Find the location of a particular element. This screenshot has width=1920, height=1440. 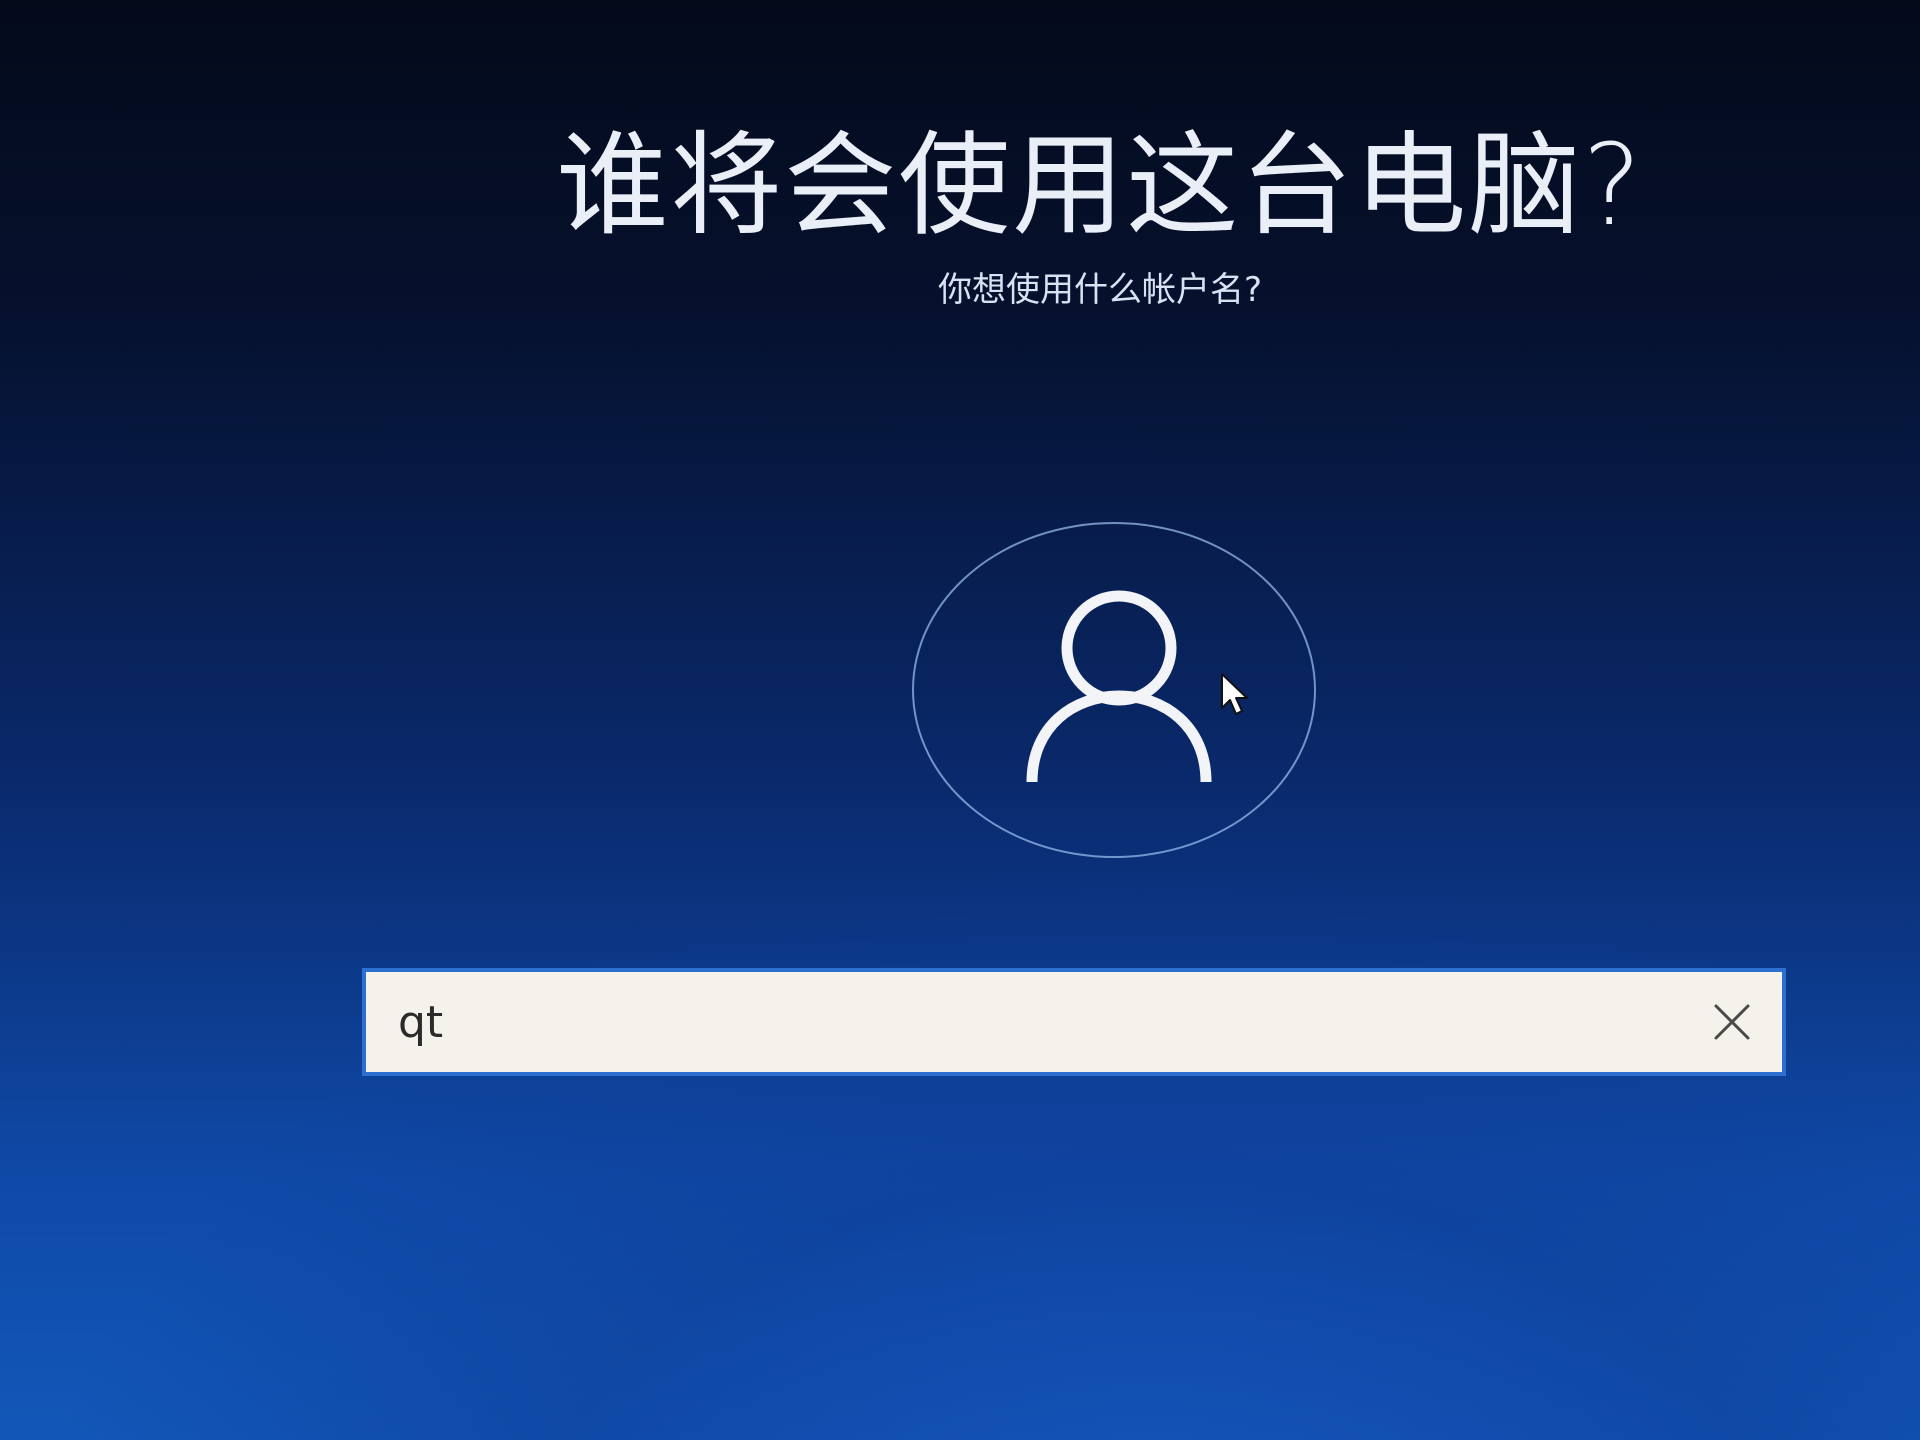

page-subtitle: 你想使用什么帐户名? is located at coordinates (1100, 290).